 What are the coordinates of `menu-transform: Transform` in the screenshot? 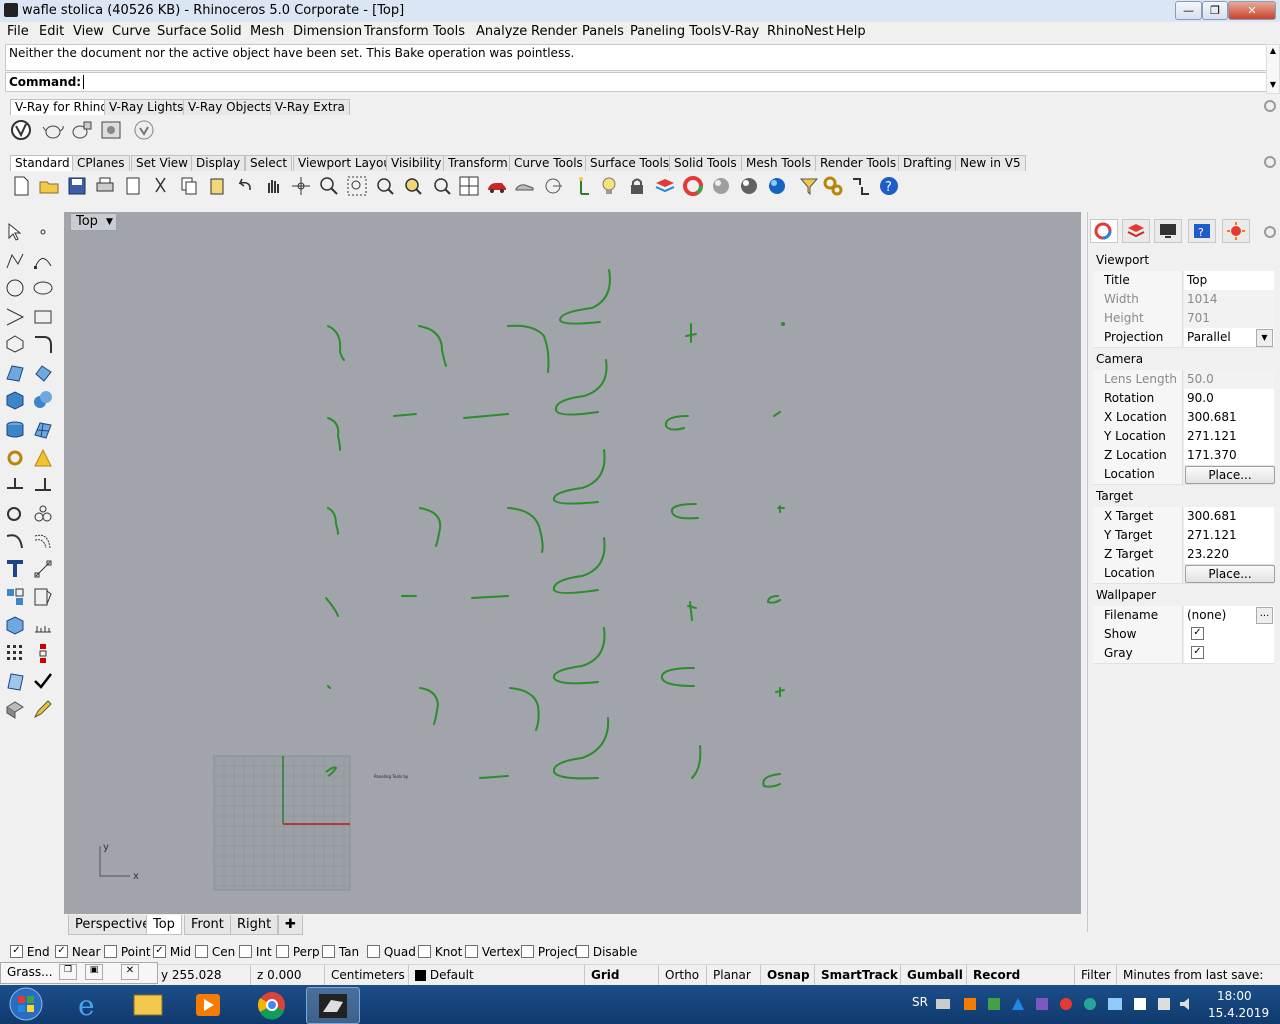 It's located at (396, 31).